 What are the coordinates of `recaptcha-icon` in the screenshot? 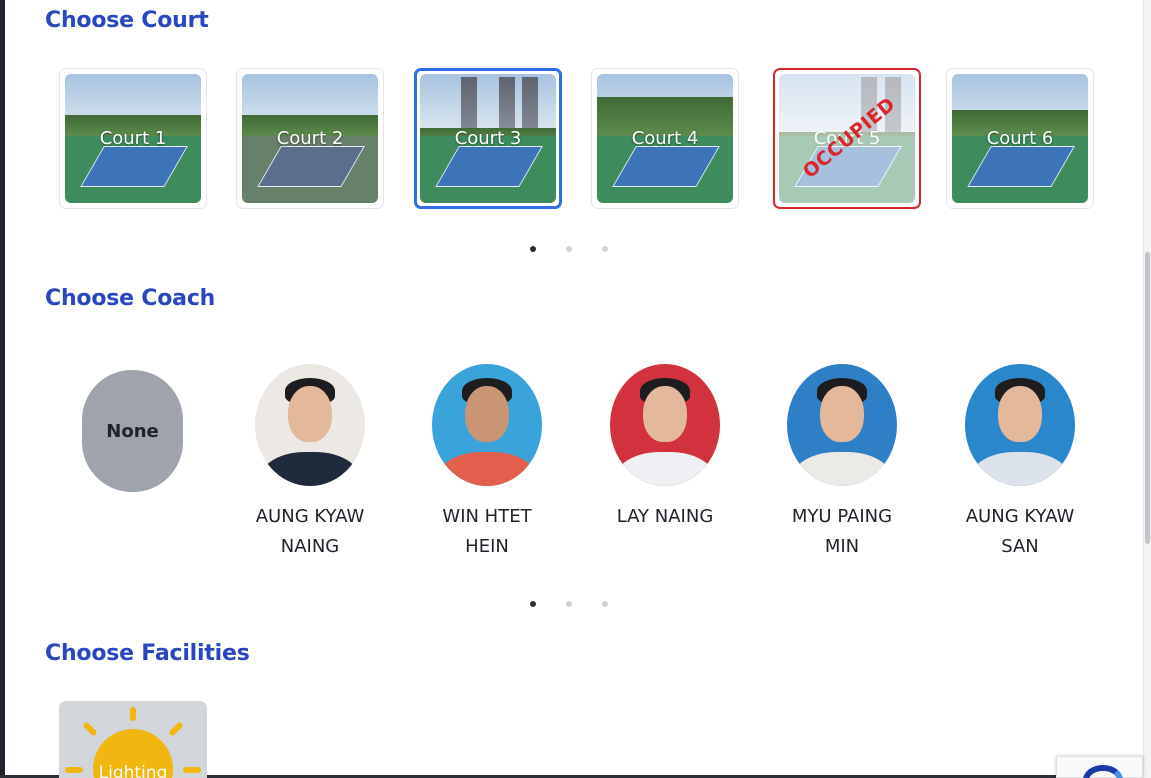 It's located at (1103, 771).